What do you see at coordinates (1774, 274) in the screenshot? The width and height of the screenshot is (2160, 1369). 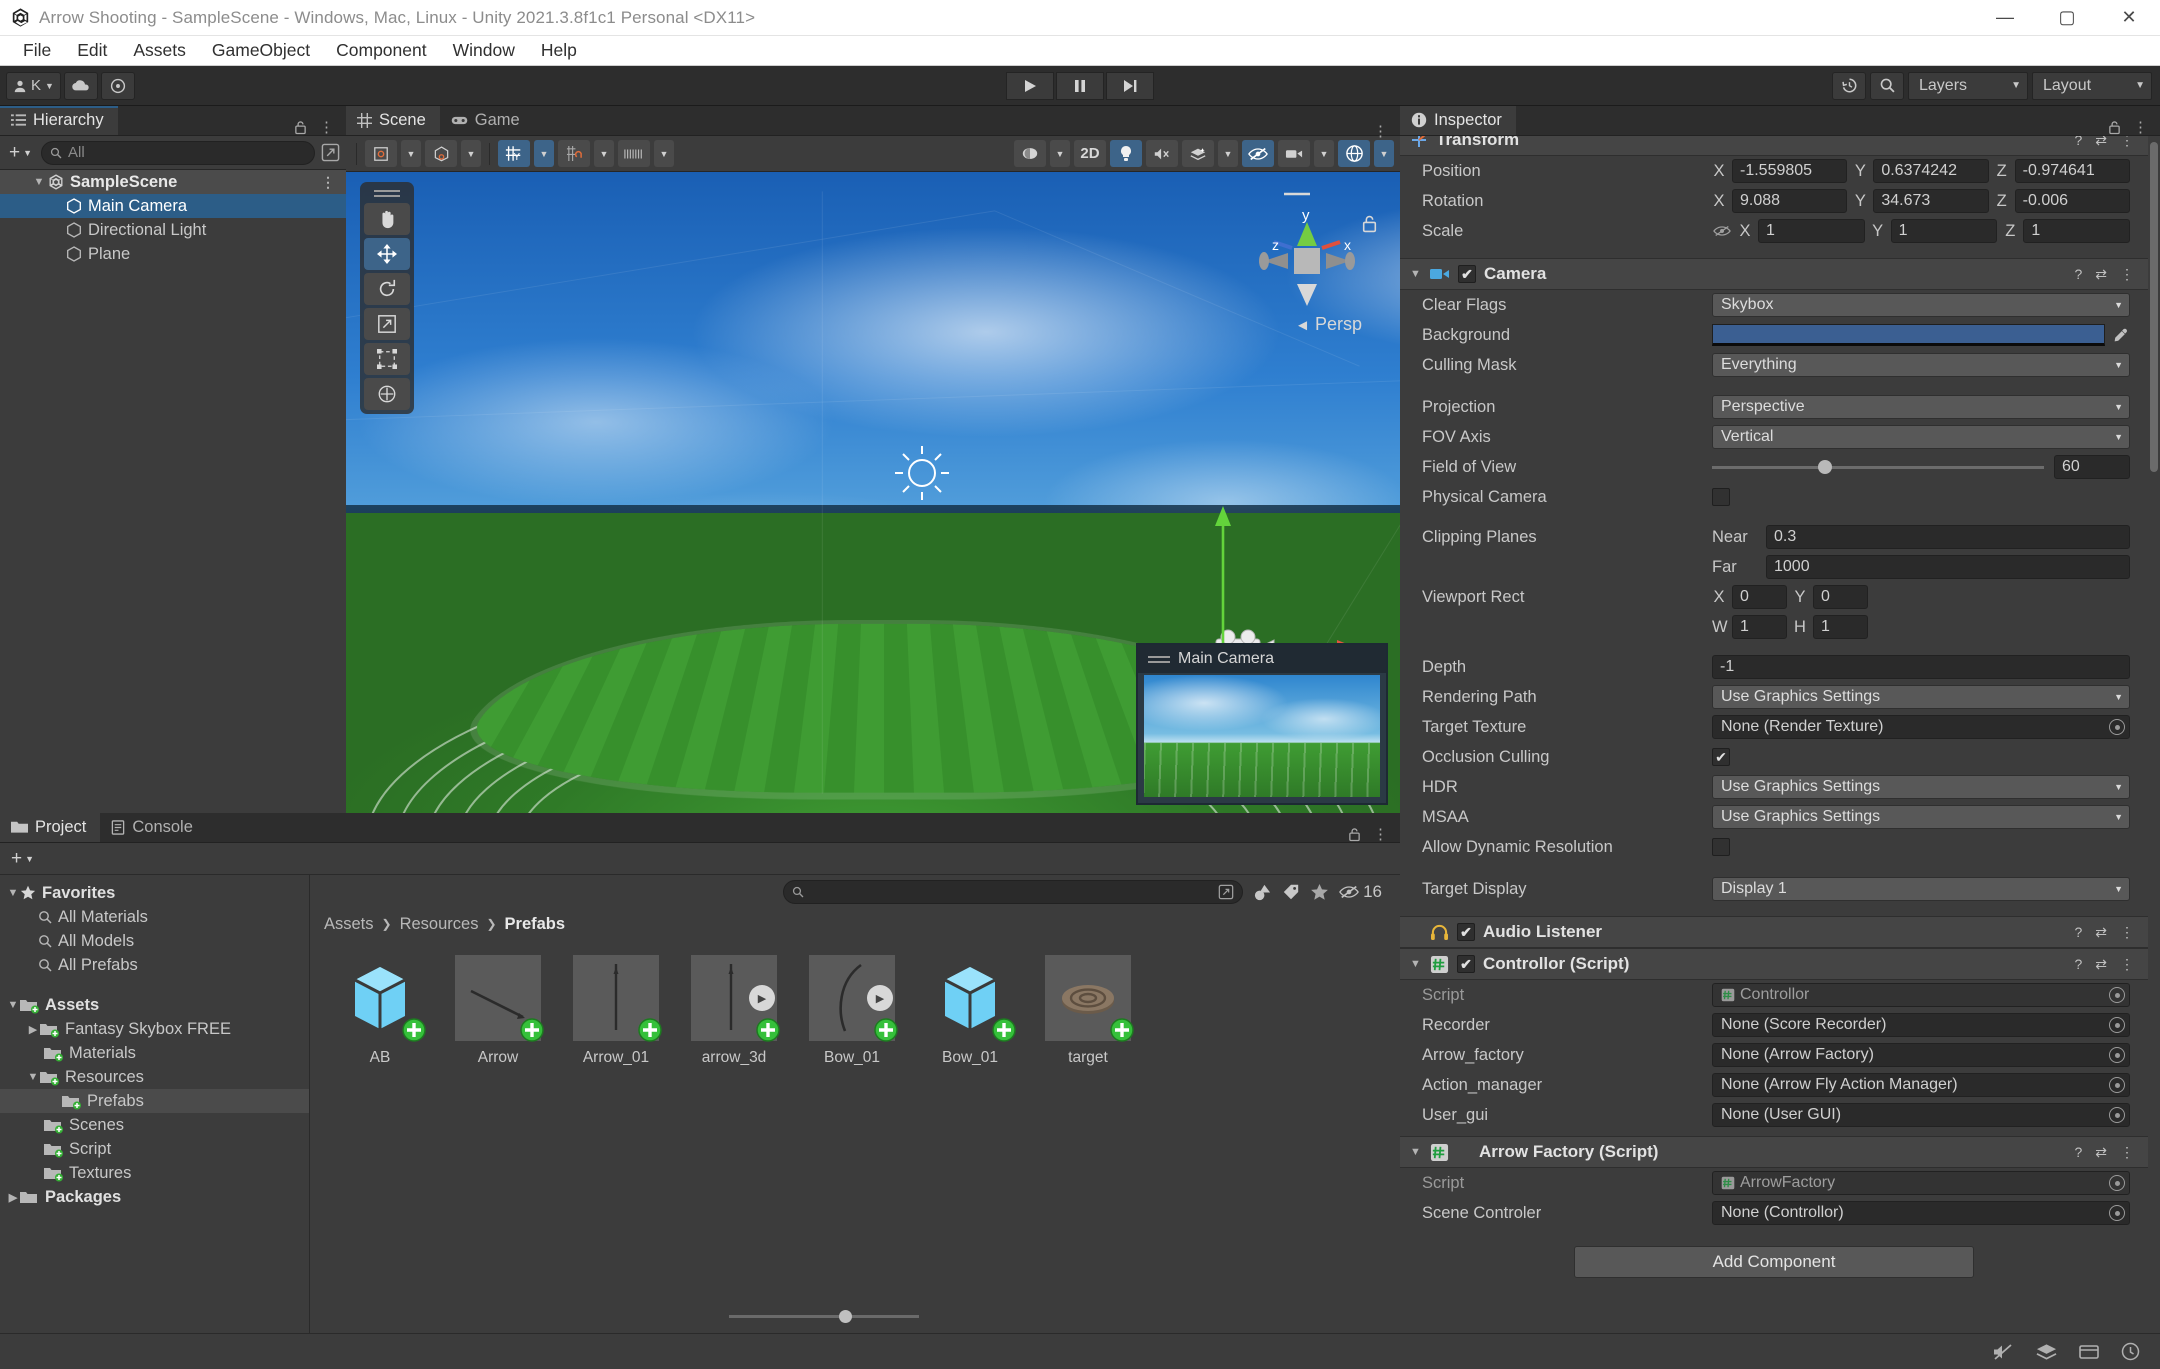 I see `camera-component-header: ▼ ✔ Camera ? ⇄ ⋮` at bounding box center [1774, 274].